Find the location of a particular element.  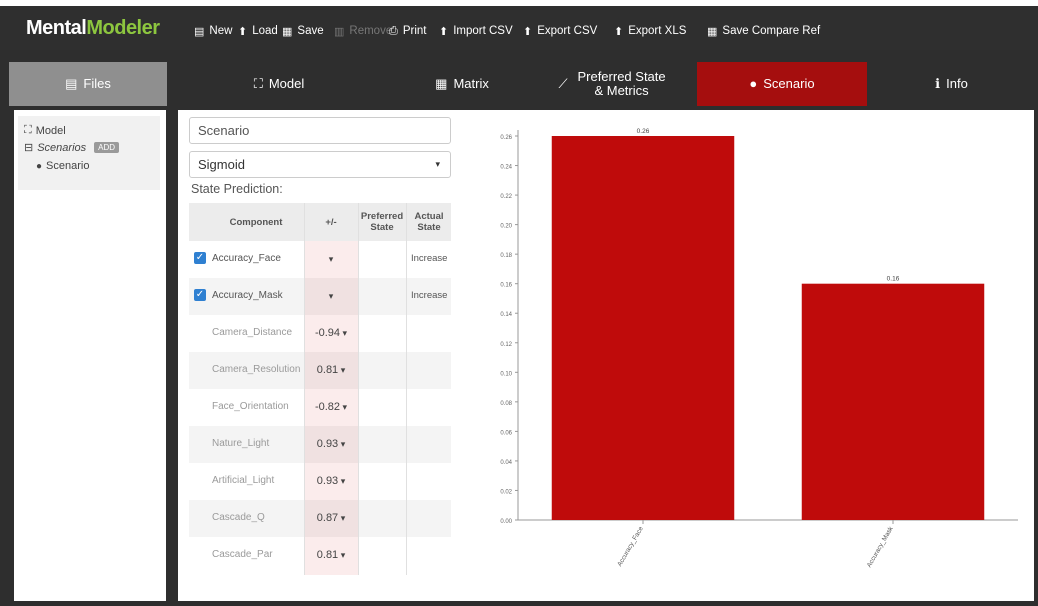

component-name: Face_Orientation is located at coordinates (250, 406).